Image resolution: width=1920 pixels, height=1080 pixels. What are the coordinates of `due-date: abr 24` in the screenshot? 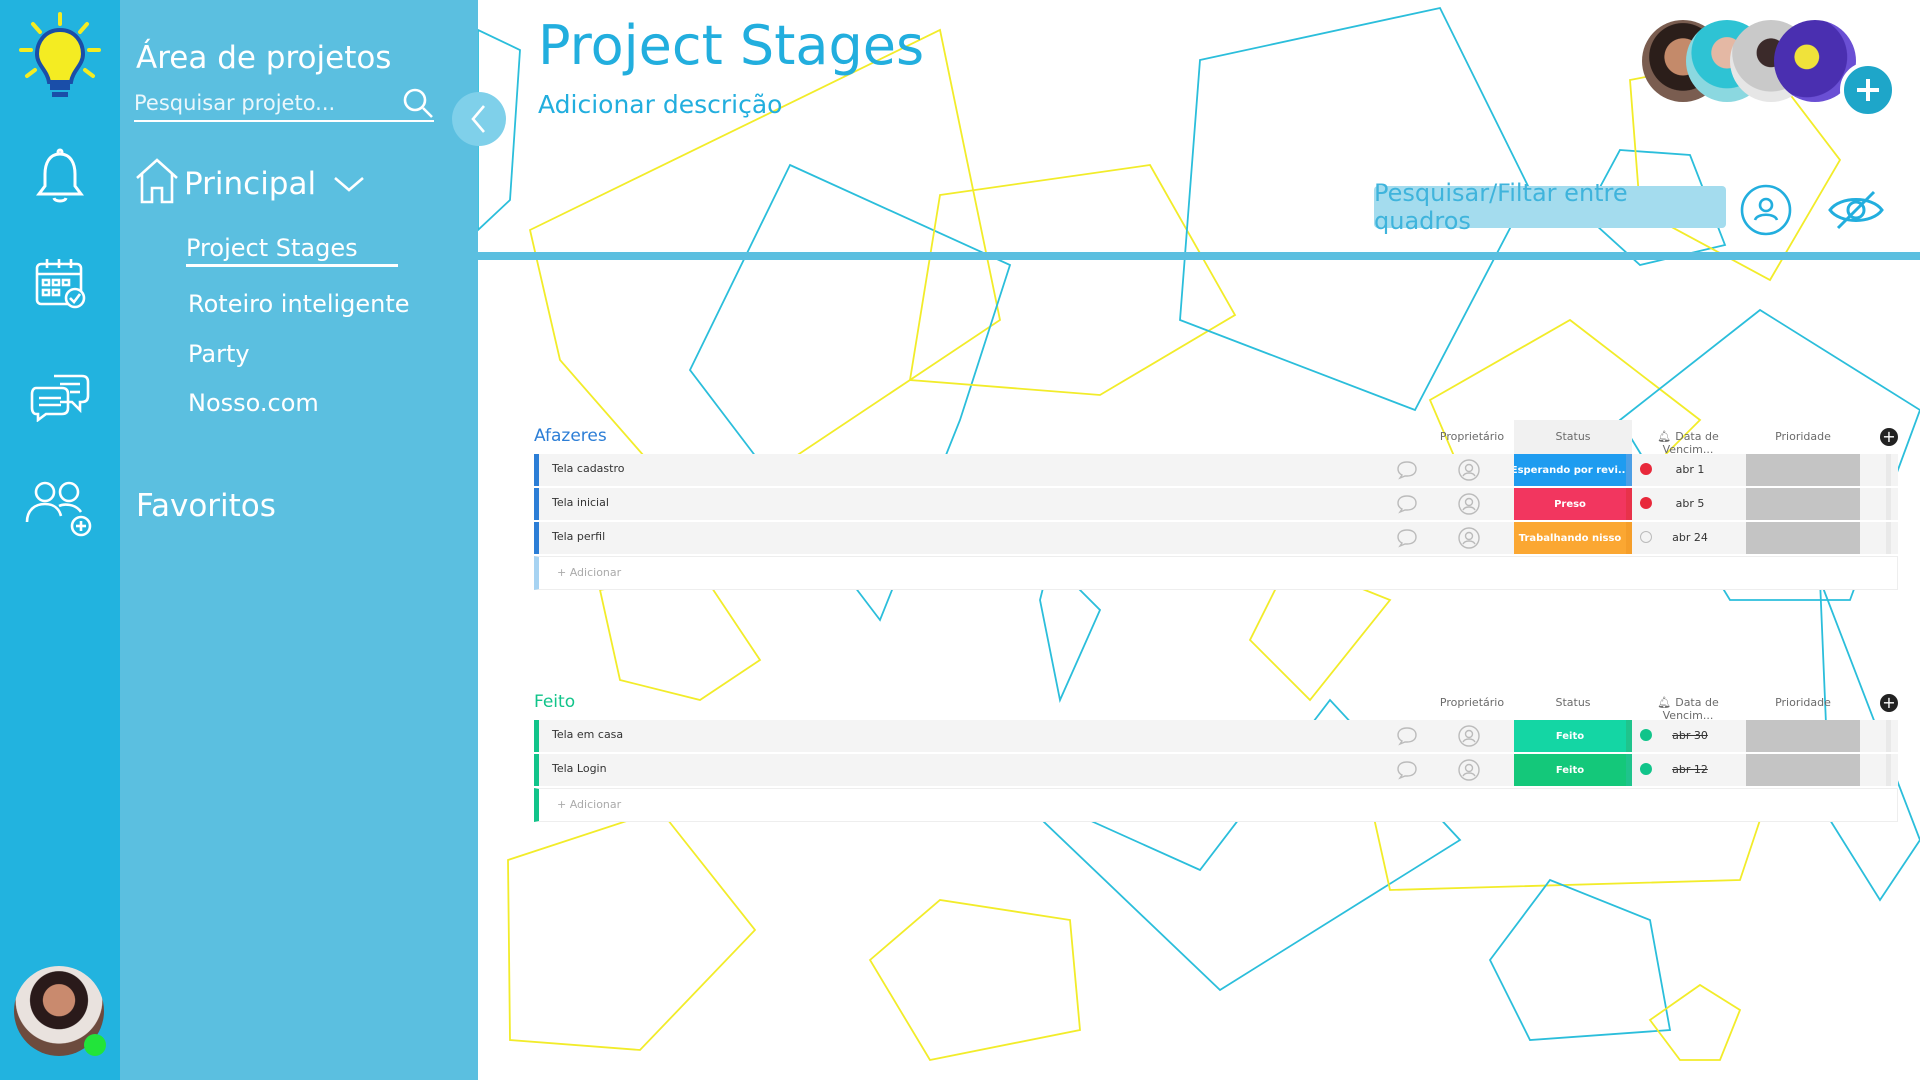 It's located at (1690, 537).